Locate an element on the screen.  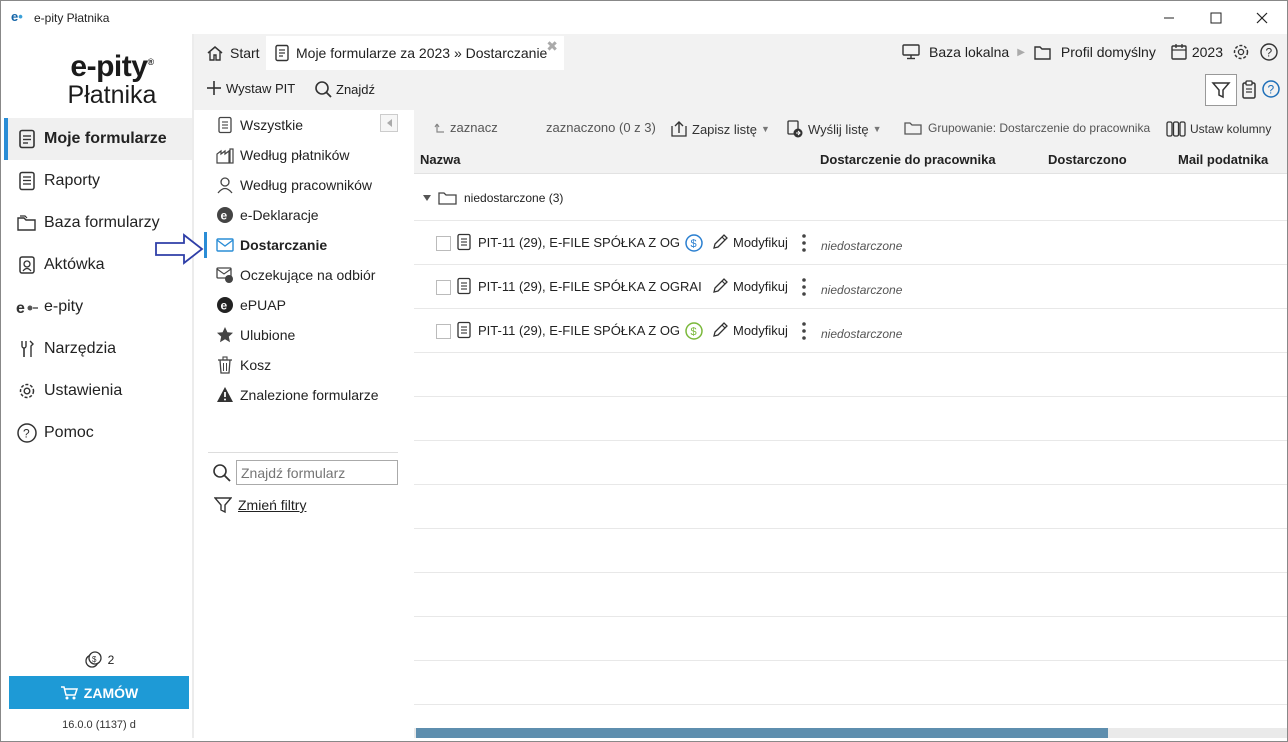
sidebar-item-label: Aktówka is located at coordinates (74, 264).